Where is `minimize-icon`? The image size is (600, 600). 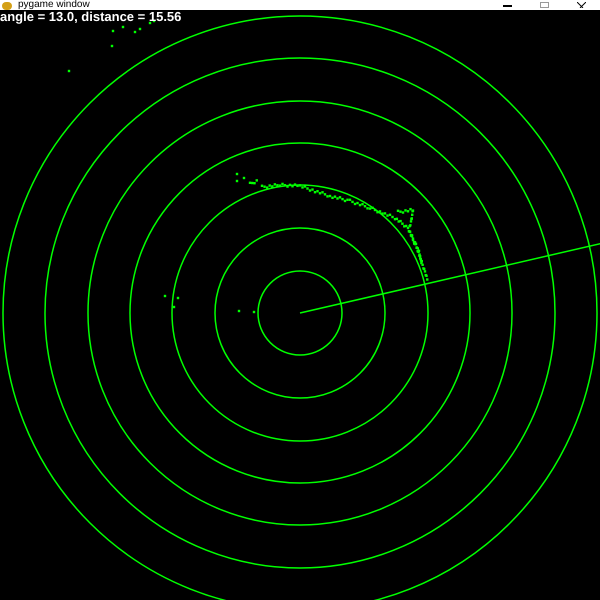
minimize-icon is located at coordinates (507, 5).